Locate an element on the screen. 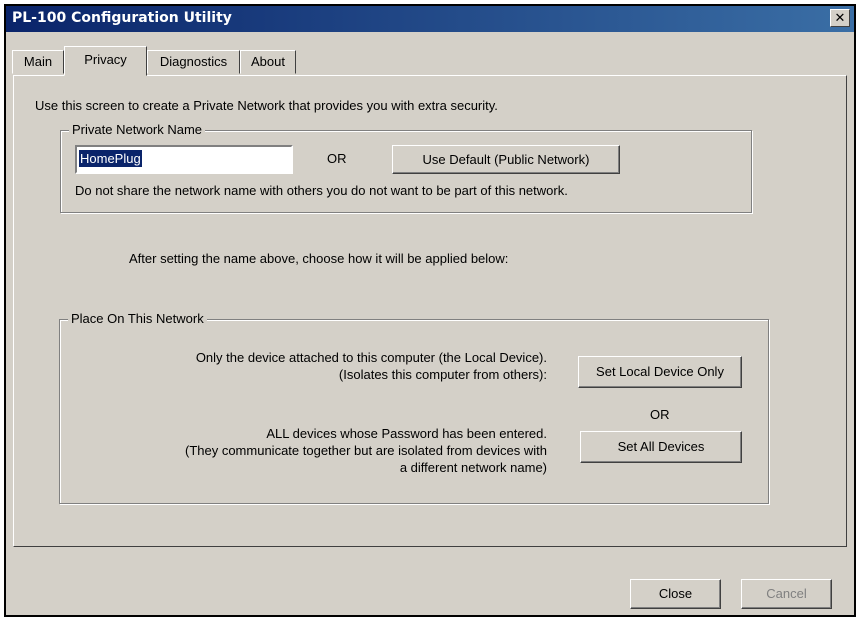 The image size is (862, 623). use-default-button: Use Default (Public Network) is located at coordinates (506, 159).